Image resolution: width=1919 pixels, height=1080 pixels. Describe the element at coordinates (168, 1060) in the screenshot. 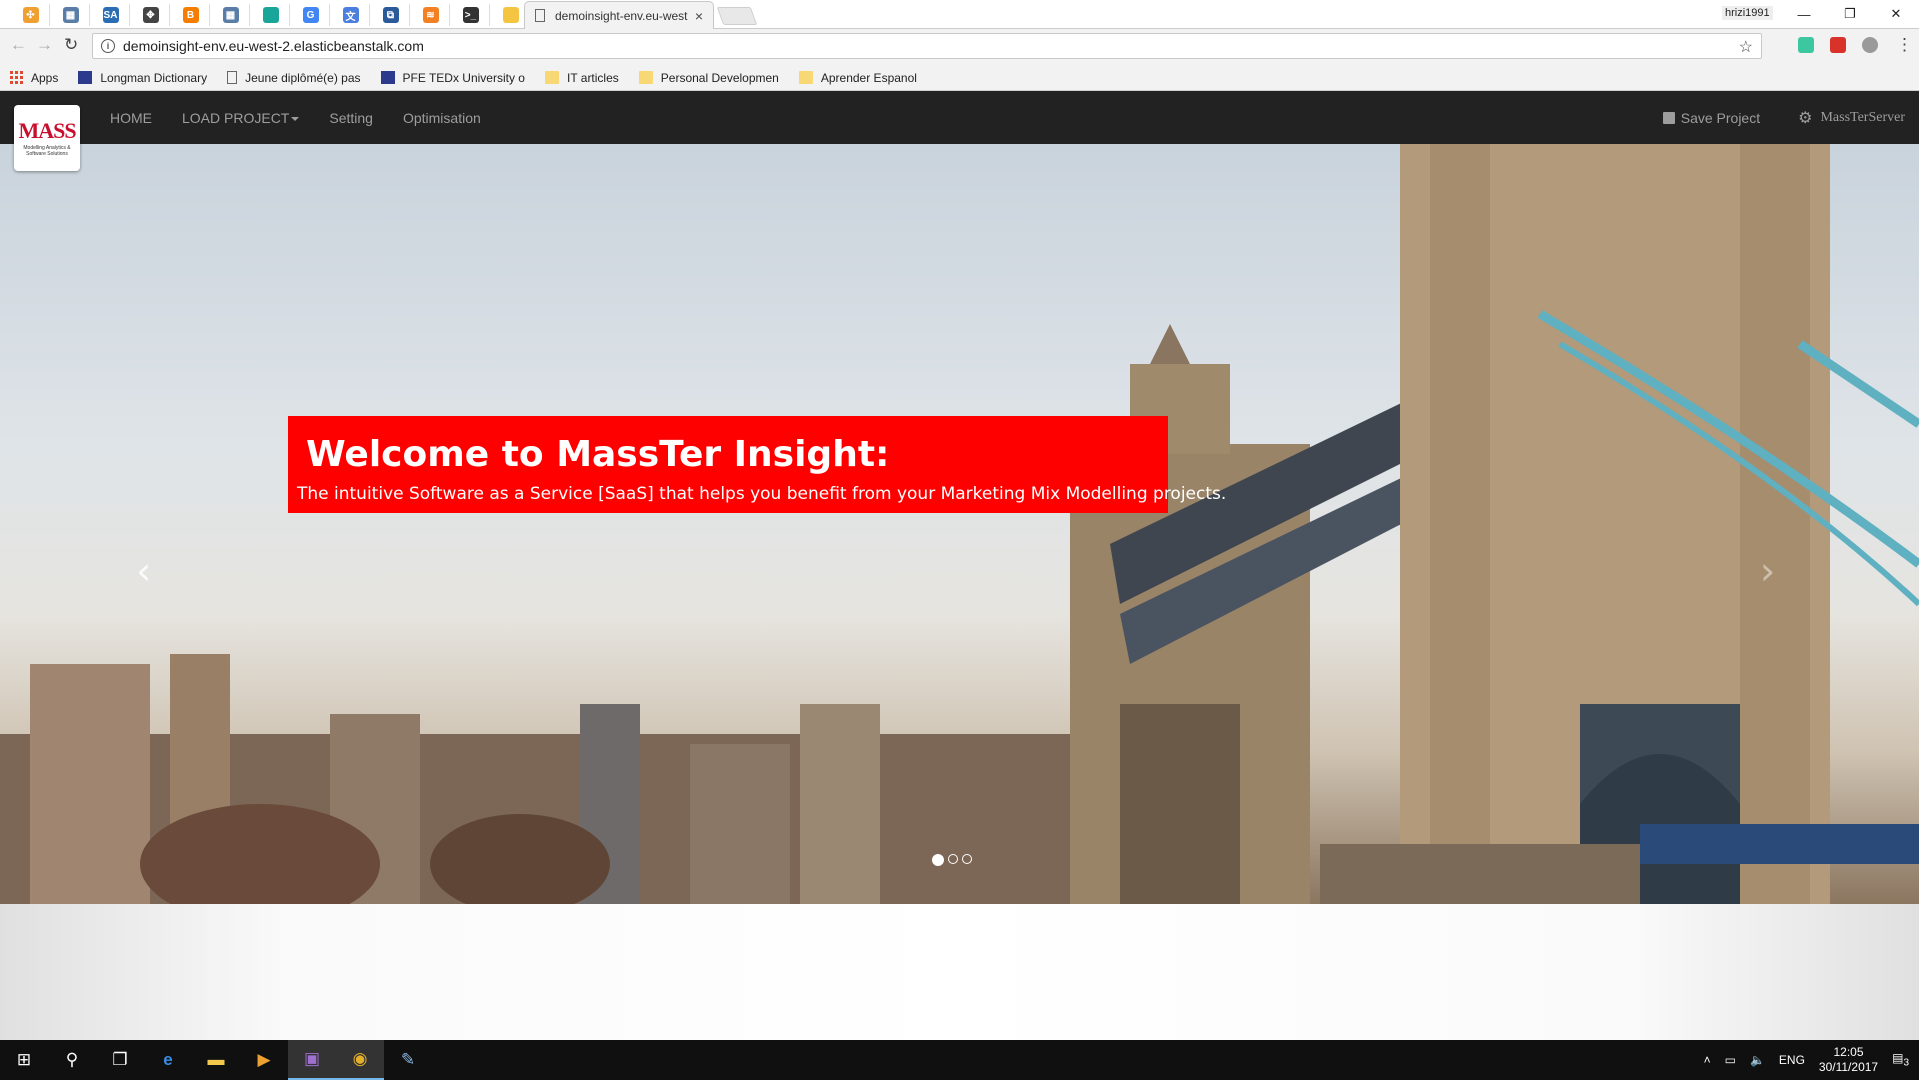

I see `edge-icon: e` at that location.